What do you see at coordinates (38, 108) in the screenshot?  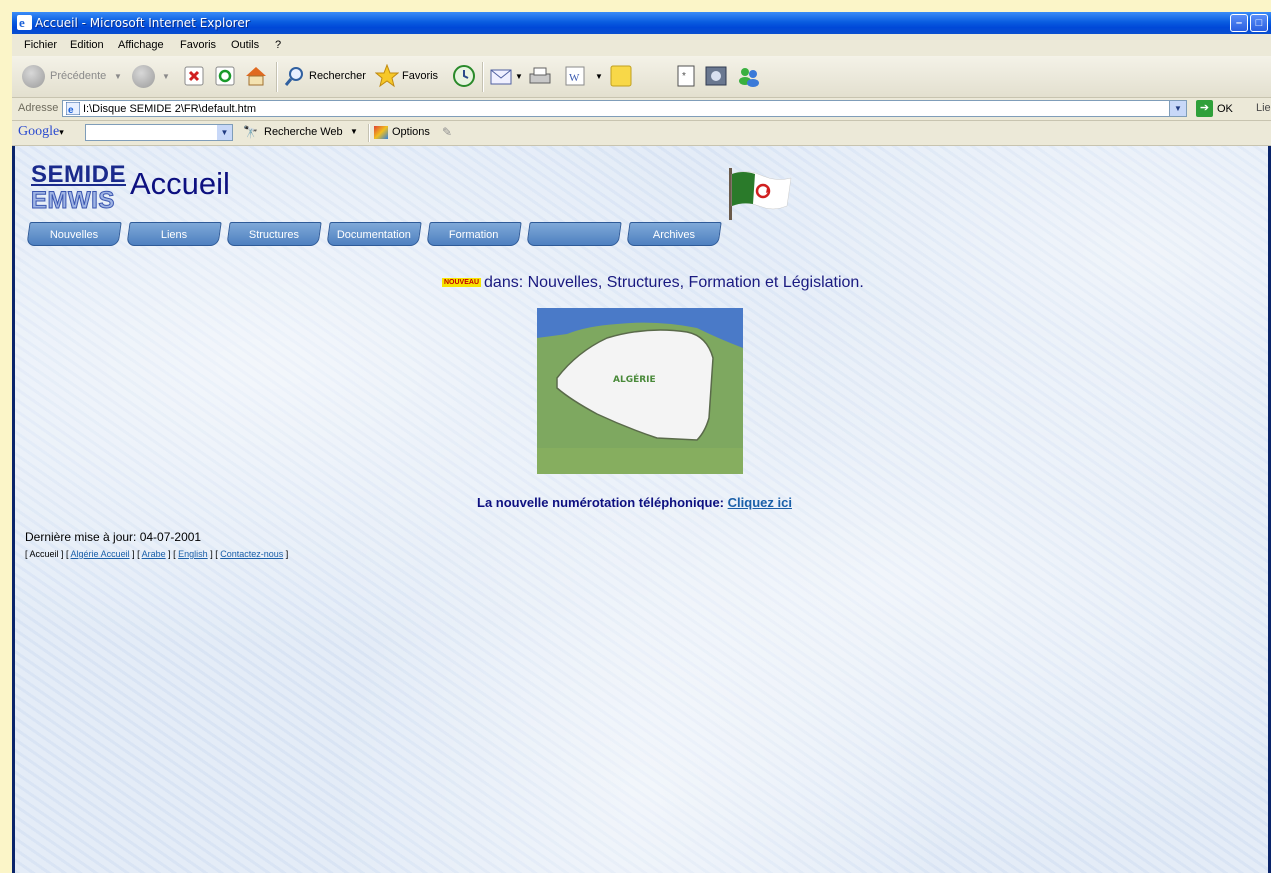 I see `address-label: Adresse` at bounding box center [38, 108].